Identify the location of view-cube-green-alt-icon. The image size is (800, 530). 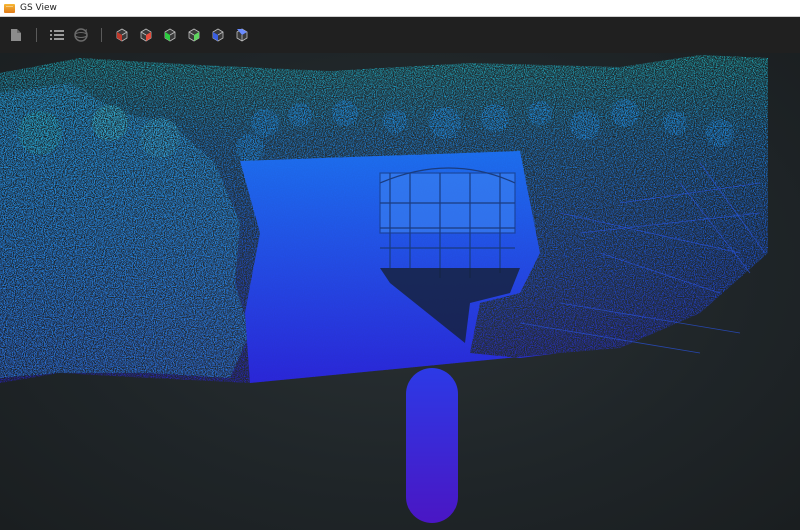
(194, 35).